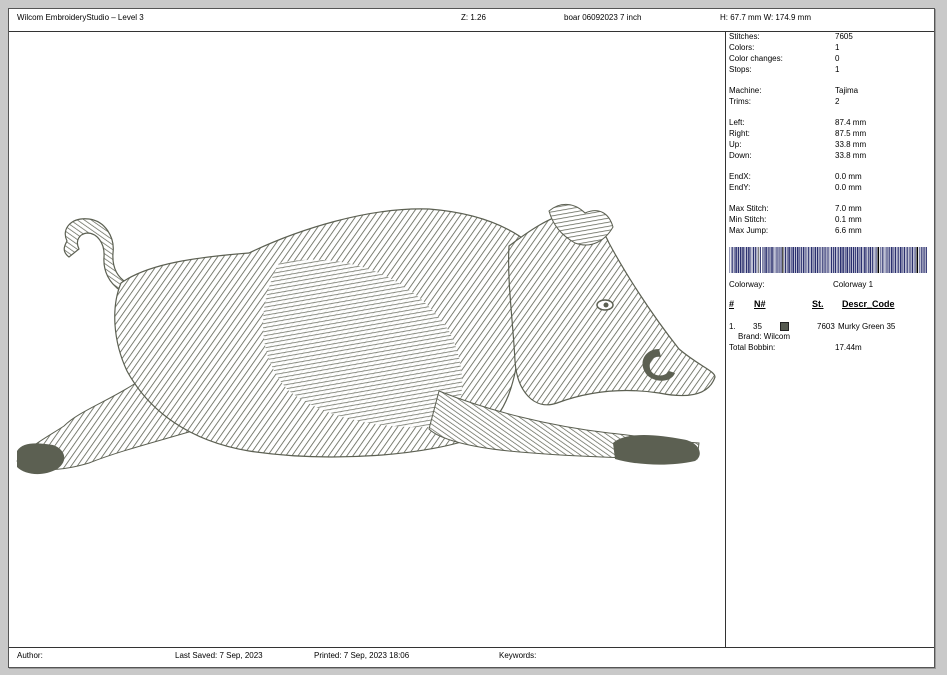 The width and height of the screenshot is (947, 675). What do you see at coordinates (764, 336) in the screenshot?
I see `thread-brand: Brand: Wilcom` at bounding box center [764, 336].